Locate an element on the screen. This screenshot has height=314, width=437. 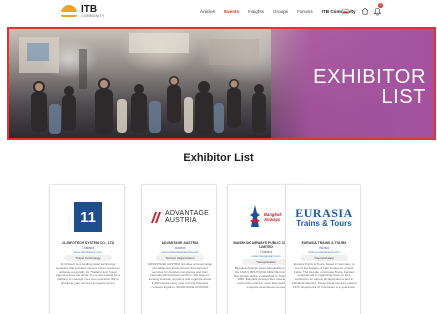
menu-item-forums: Forums is located at coordinates (305, 11).